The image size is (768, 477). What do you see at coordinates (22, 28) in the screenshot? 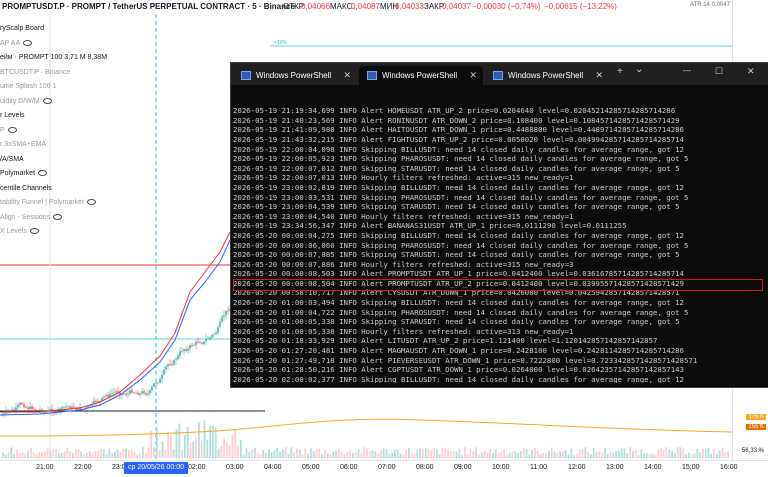
I see `indicator-item: ryScalp Board` at bounding box center [22, 28].